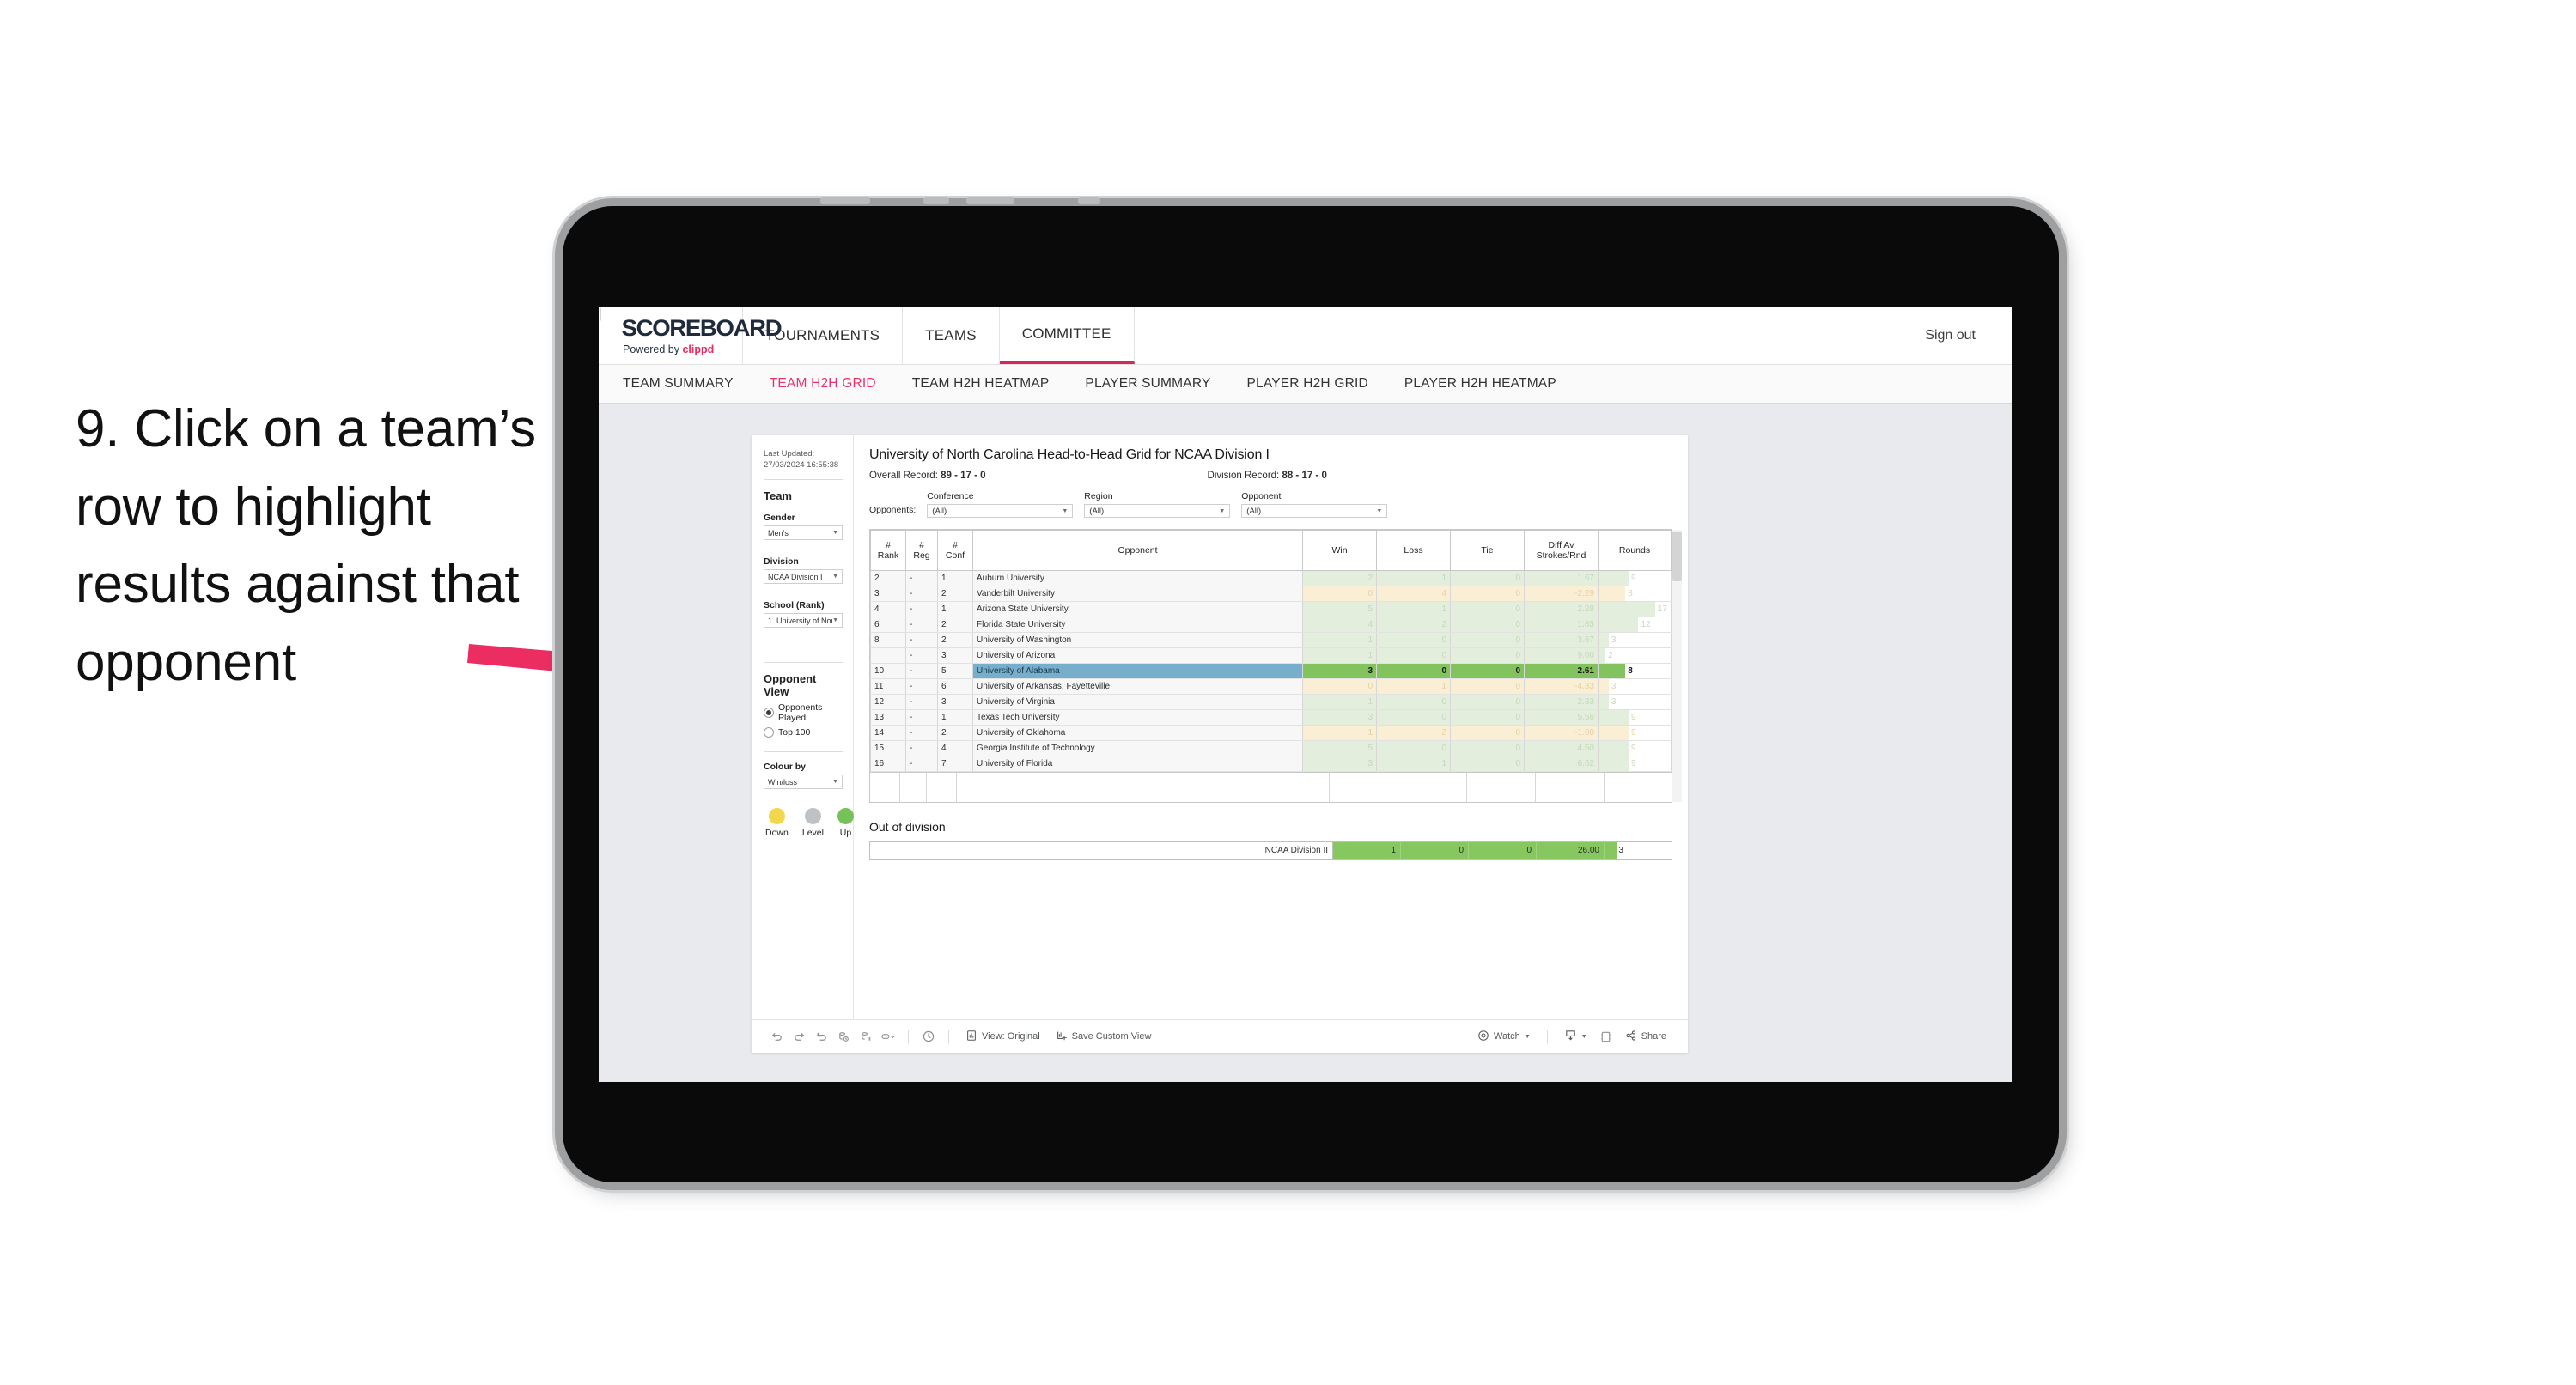 The width and height of the screenshot is (2576, 1385). What do you see at coordinates (1480, 384) in the screenshot?
I see `subtab-player-h2h-heatmap: PLAYER H2H HEATMAP` at bounding box center [1480, 384].